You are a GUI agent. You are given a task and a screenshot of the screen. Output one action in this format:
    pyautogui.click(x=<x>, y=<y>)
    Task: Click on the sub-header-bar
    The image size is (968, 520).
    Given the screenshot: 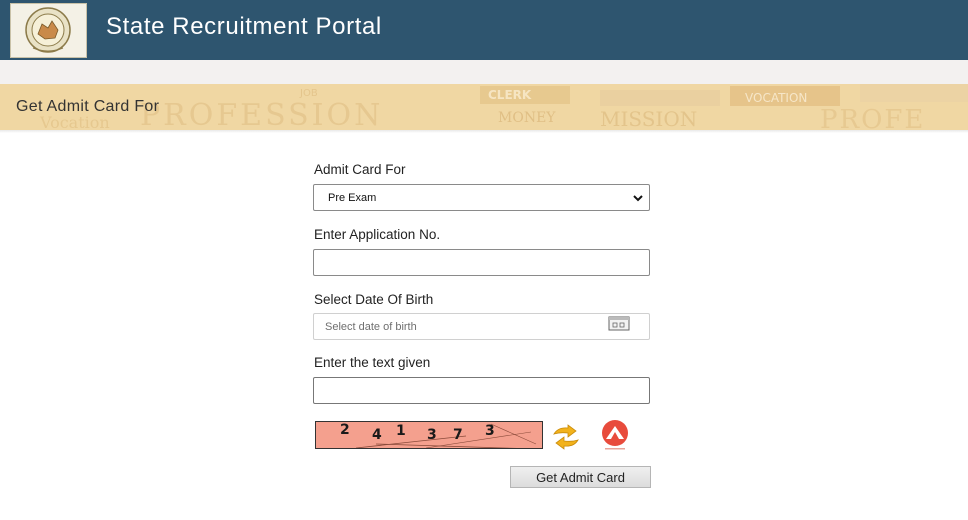 What is the action you would take?
    pyautogui.click(x=484, y=72)
    